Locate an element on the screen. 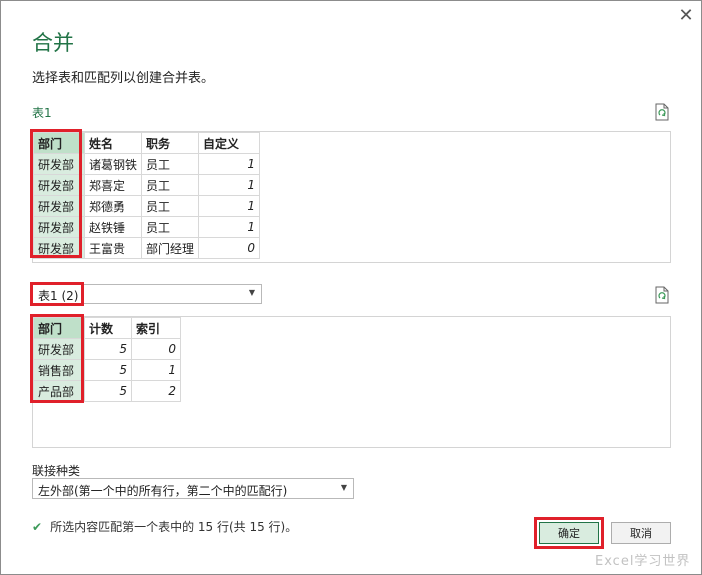  table-row: 研发部 王富贵 部门经理 0 is located at coordinates (147, 248).